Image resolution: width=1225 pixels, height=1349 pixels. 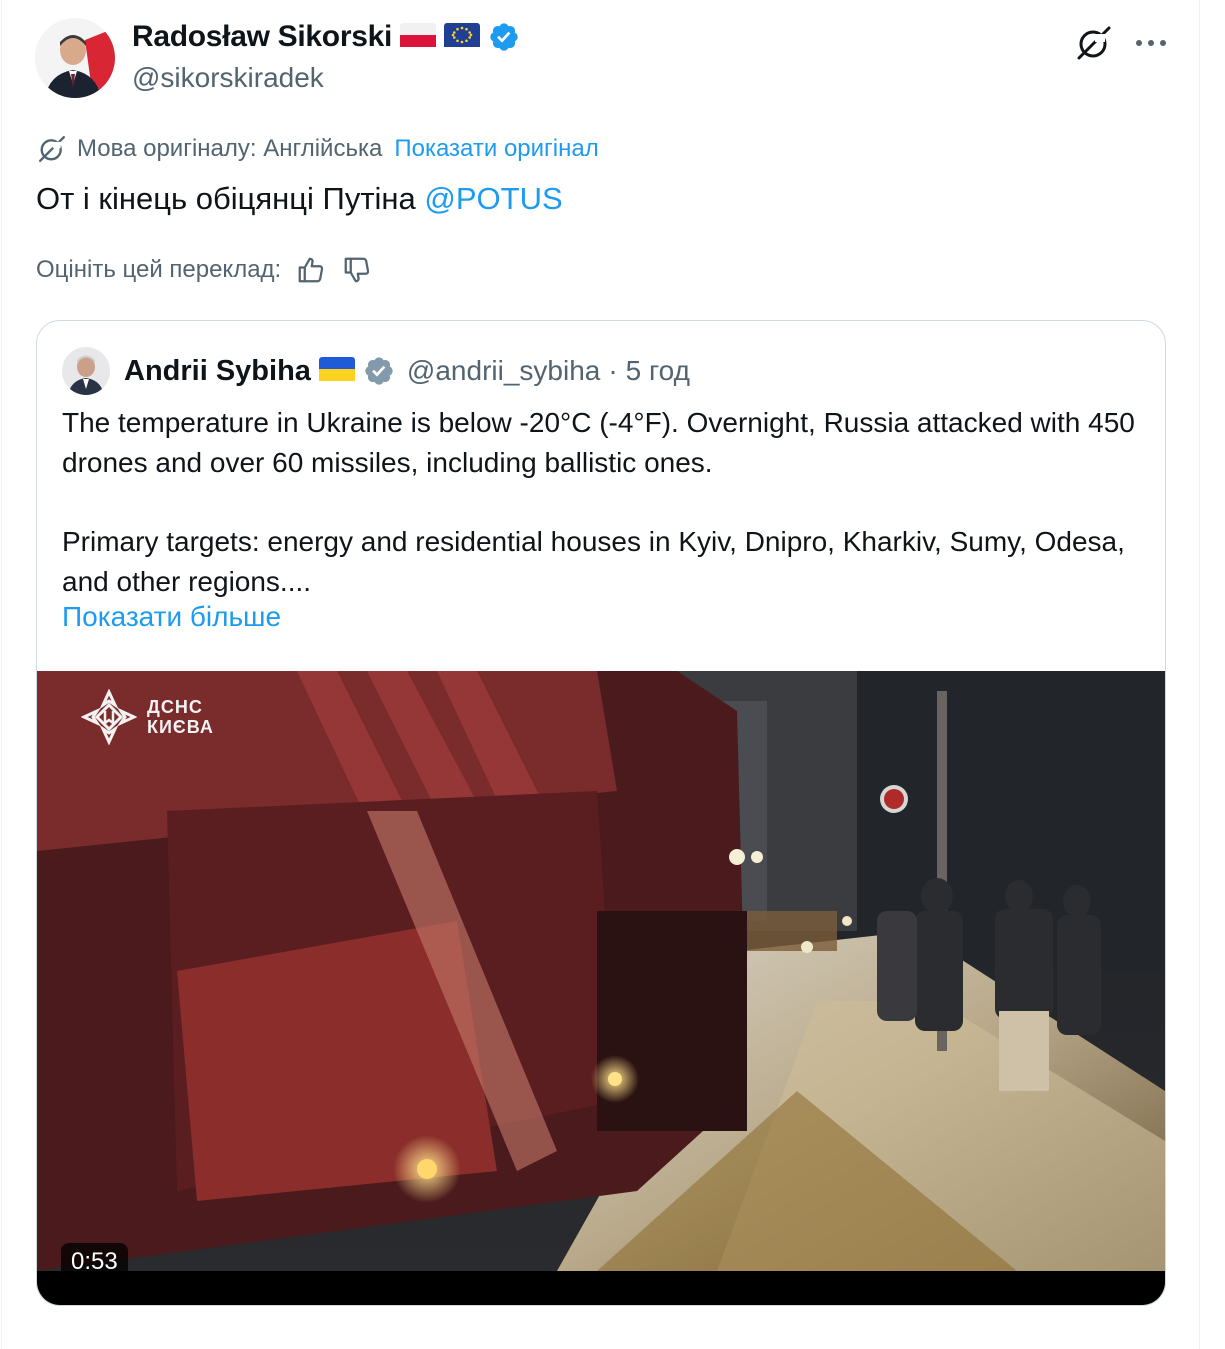 I want to click on original-language-label: Мова оригіналу: Англійська, so click(x=230, y=148).